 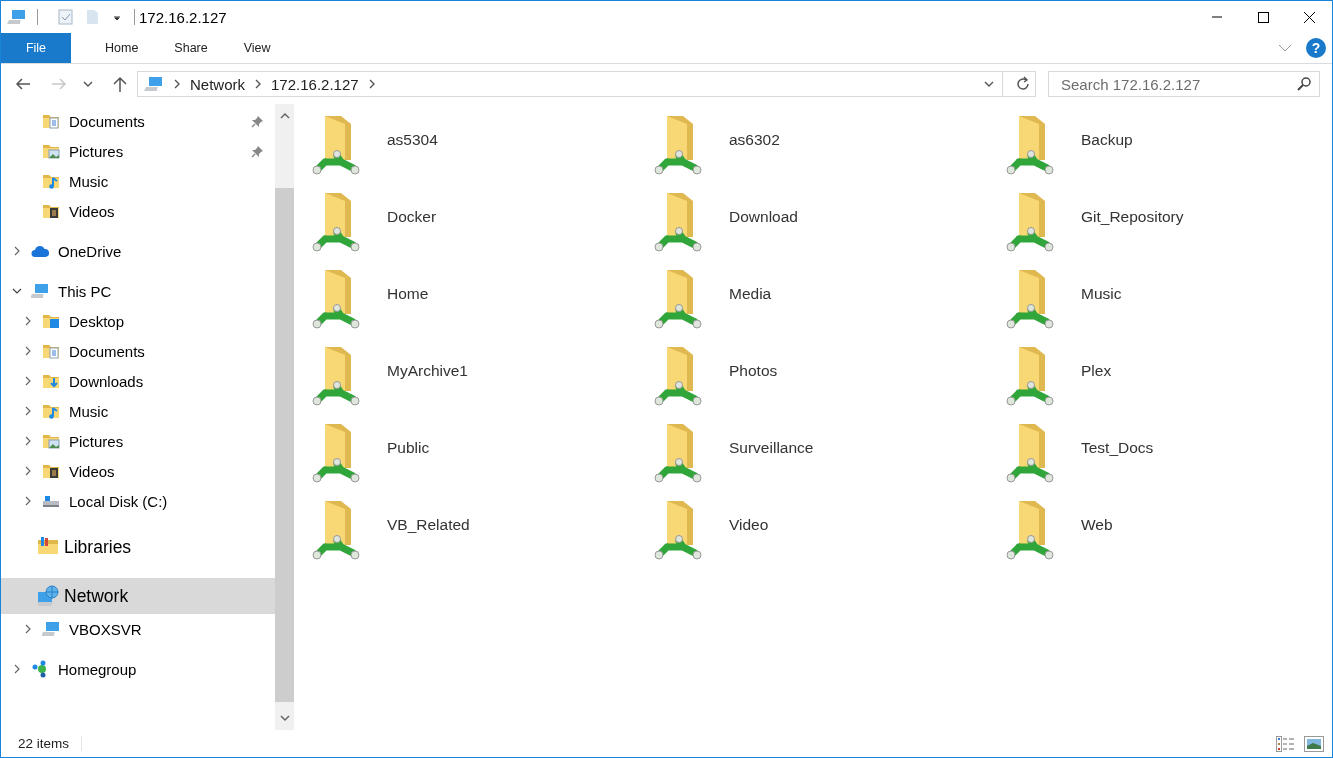 What do you see at coordinates (51, 381) in the screenshot?
I see `downloads-folder-icon` at bounding box center [51, 381].